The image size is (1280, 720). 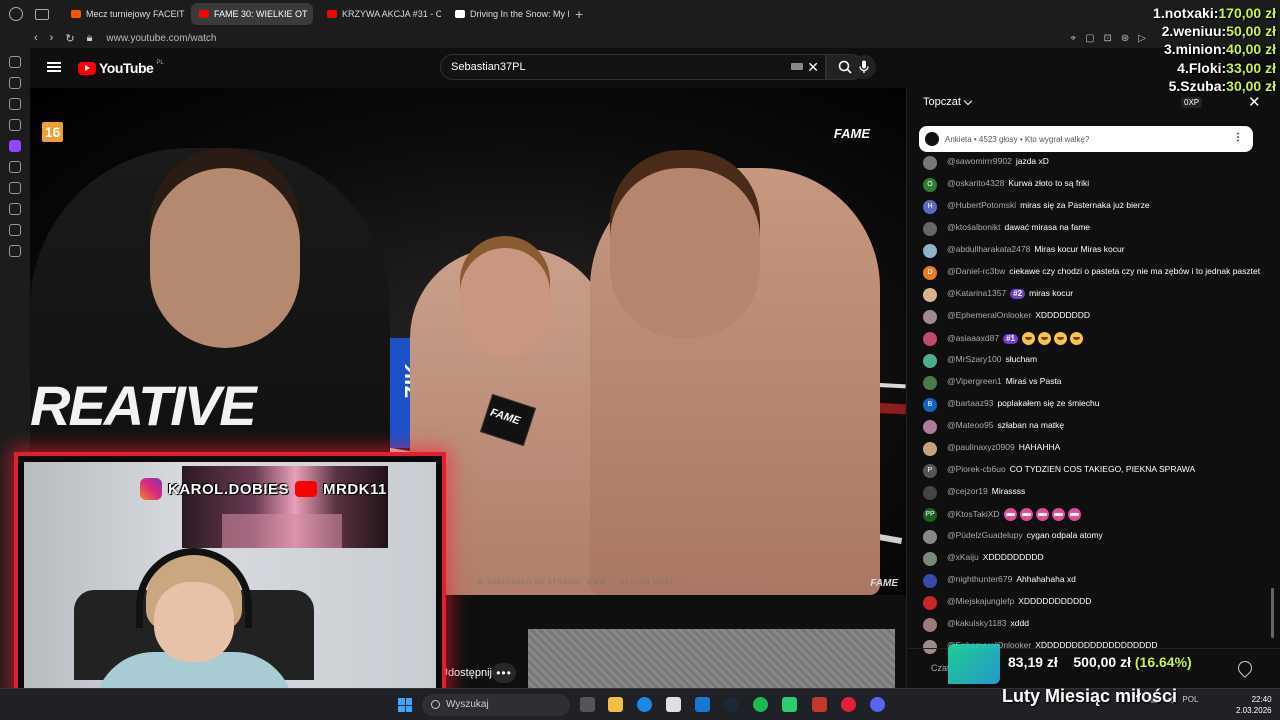 What do you see at coordinates (813, 67) in the screenshot?
I see `clear-search-icon: ✕` at bounding box center [813, 67].